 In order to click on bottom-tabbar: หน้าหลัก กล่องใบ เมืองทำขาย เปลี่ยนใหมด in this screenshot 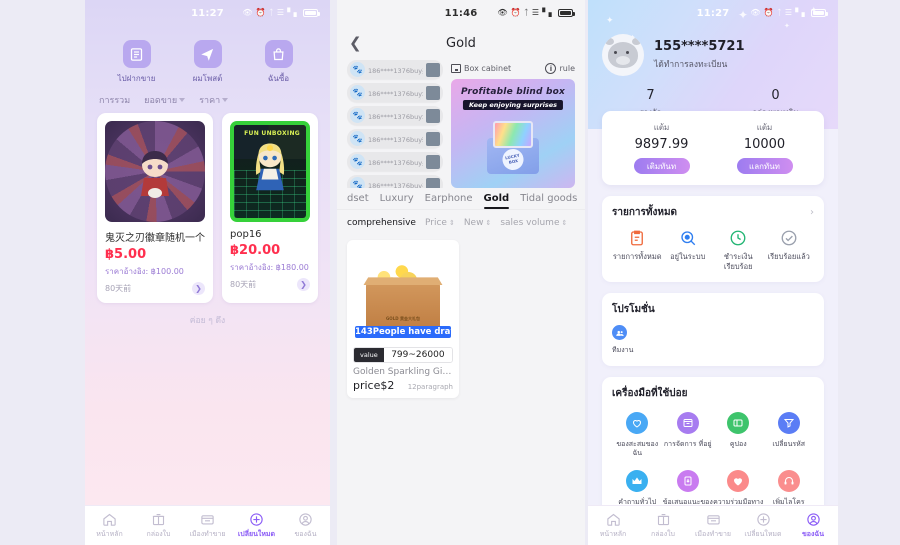, I will do `click(207, 525)`.